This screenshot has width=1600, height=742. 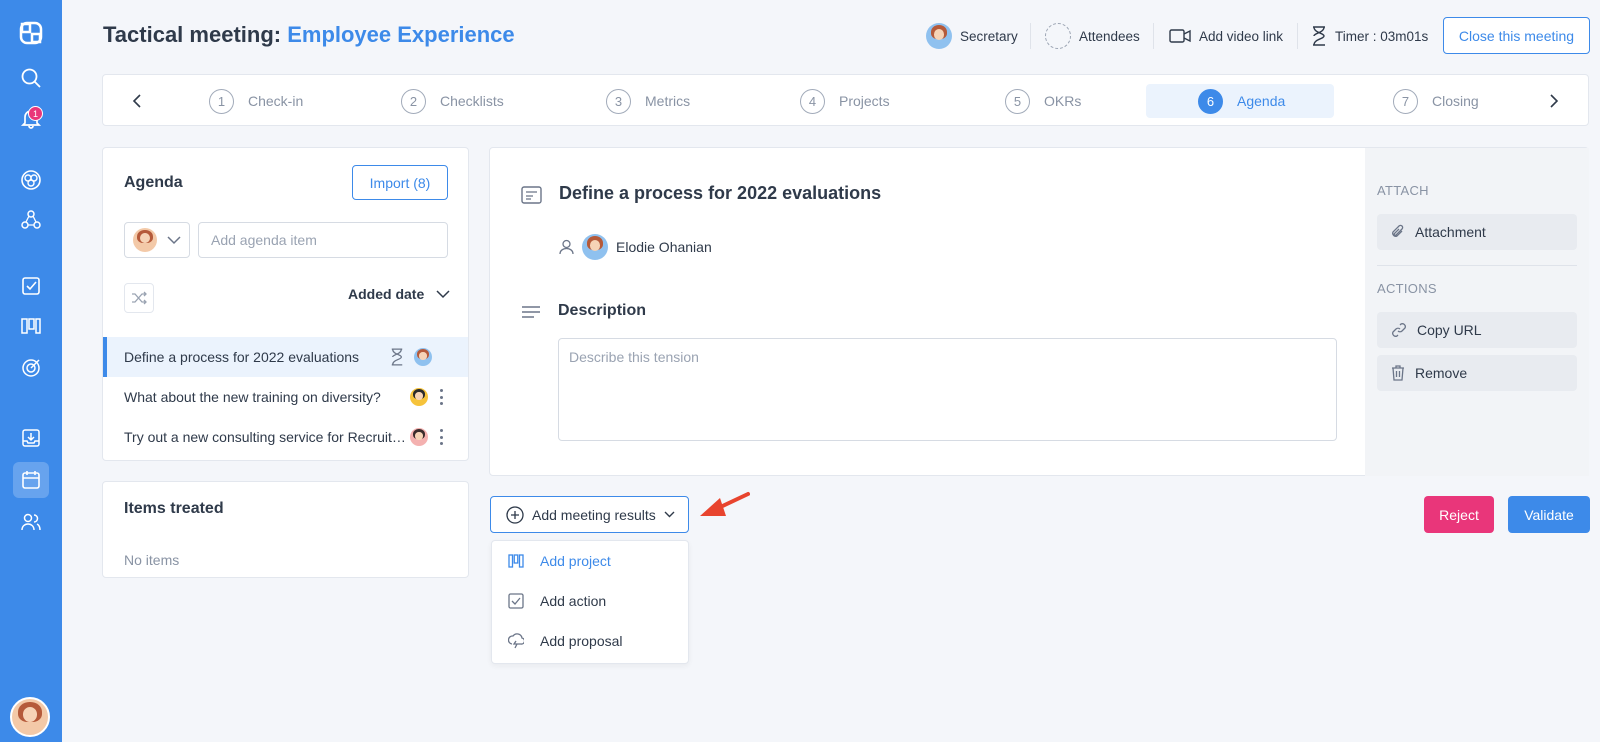 I want to click on menu-add-project: Add project, so click(x=590, y=561).